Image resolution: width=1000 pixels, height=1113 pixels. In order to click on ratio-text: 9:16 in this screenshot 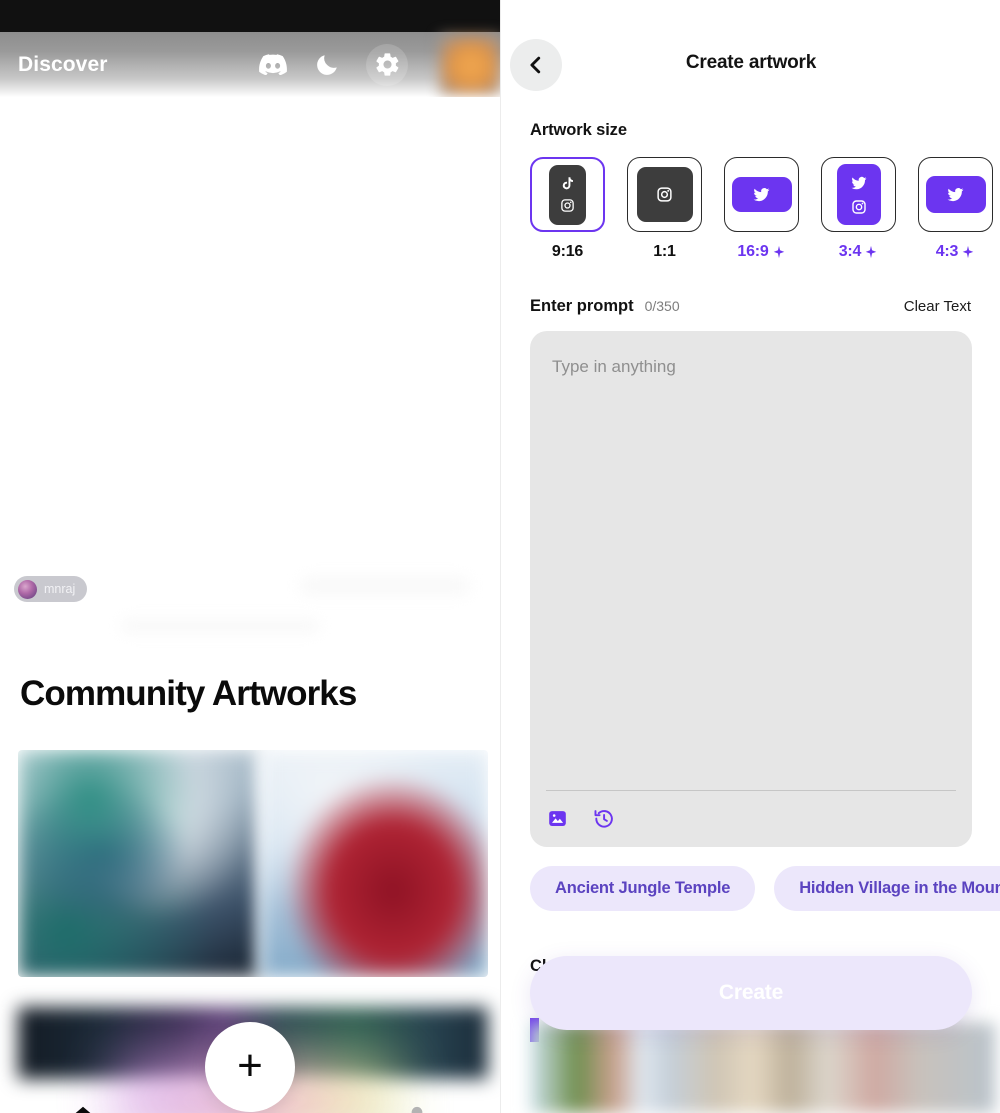, I will do `click(567, 251)`.